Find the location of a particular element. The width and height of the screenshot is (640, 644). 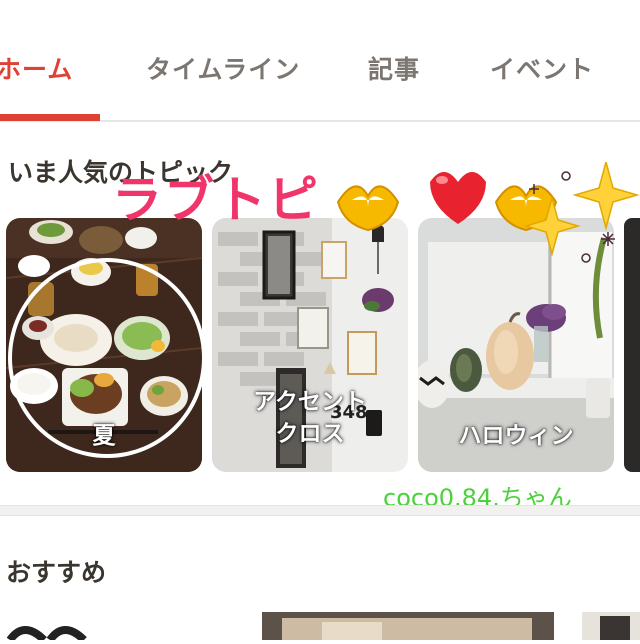

section-divider is located at coordinates (320, 510).